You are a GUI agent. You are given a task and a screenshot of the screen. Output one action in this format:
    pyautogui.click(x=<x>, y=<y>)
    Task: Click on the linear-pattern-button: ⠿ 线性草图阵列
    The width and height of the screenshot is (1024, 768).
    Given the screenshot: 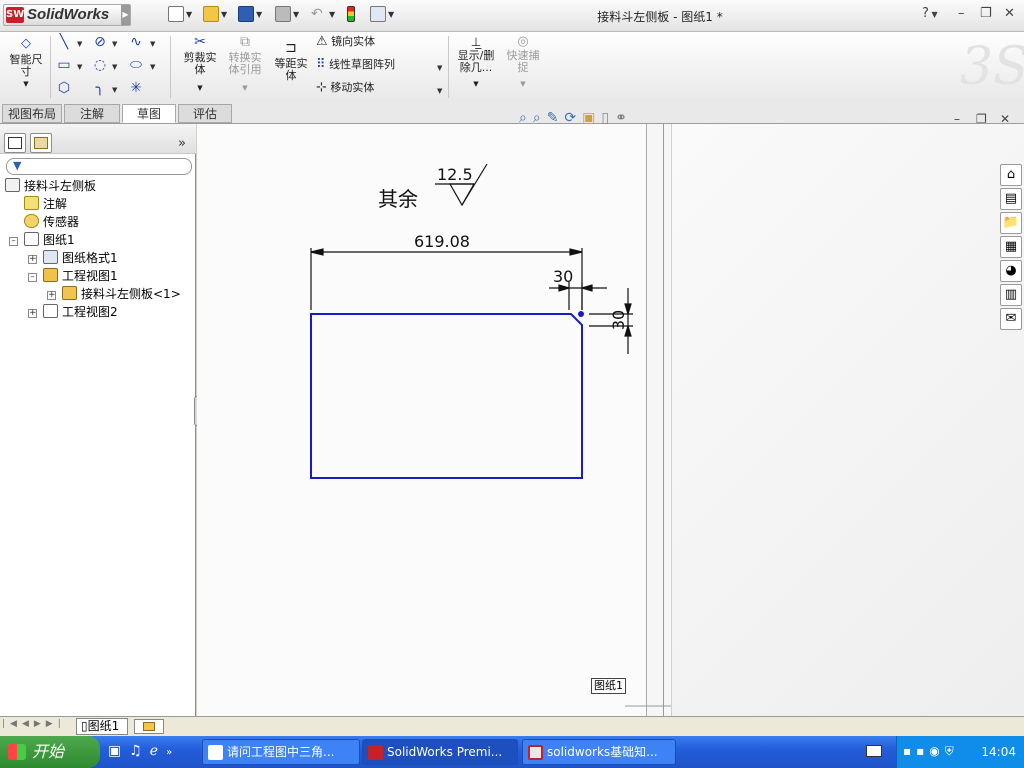 What is the action you would take?
    pyautogui.click(x=356, y=64)
    